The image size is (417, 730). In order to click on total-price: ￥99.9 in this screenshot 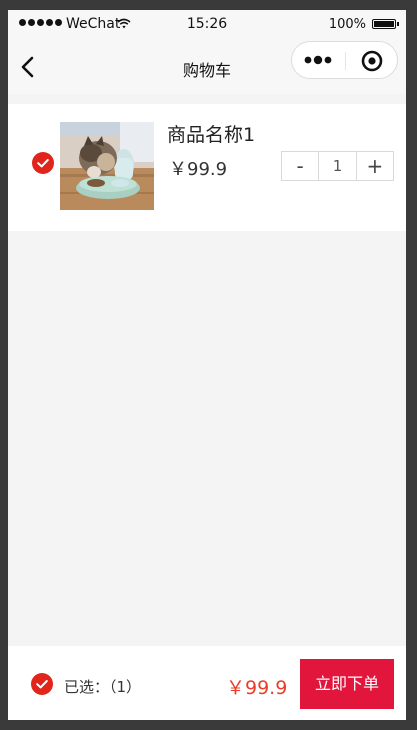, I will do `click(257, 688)`.